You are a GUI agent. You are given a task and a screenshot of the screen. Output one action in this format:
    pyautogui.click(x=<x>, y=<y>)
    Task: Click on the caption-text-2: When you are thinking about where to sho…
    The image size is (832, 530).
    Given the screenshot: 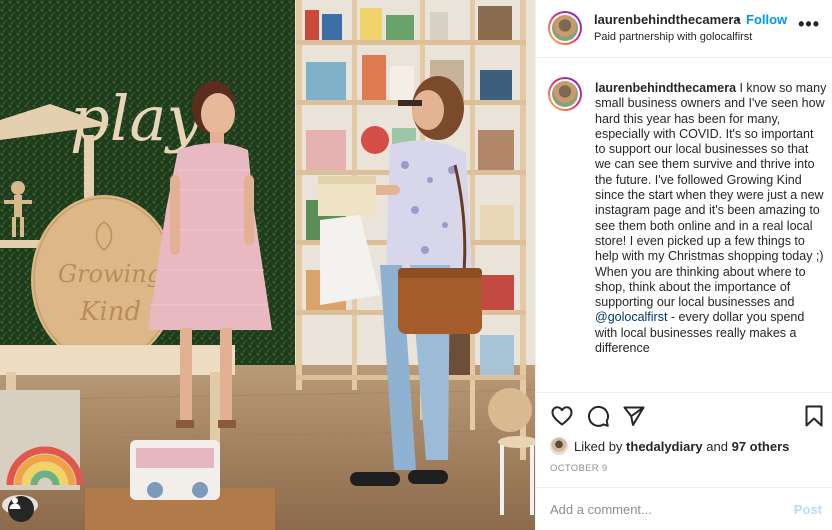 What is the action you would take?
    pyautogui.click(x=700, y=287)
    